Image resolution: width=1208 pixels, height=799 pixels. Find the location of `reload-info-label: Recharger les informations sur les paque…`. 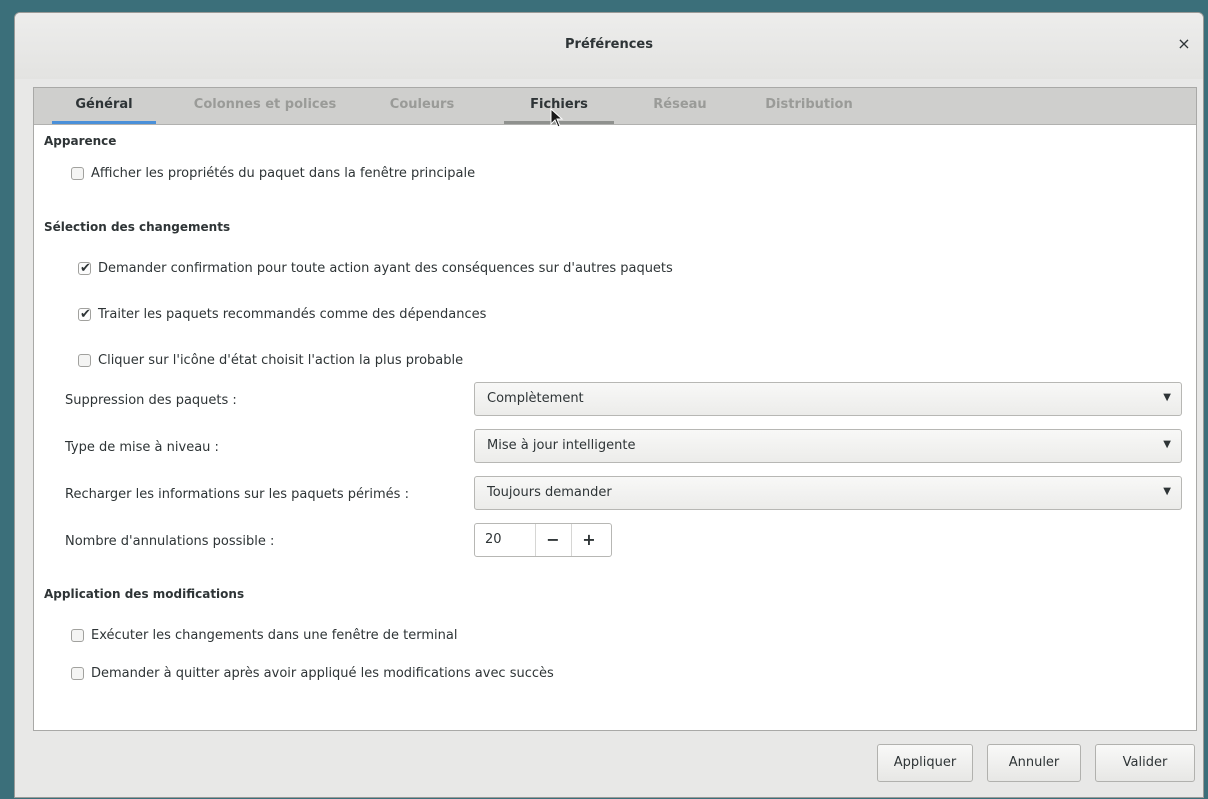

reload-info-label: Recharger les informations sur les paque… is located at coordinates (237, 494).